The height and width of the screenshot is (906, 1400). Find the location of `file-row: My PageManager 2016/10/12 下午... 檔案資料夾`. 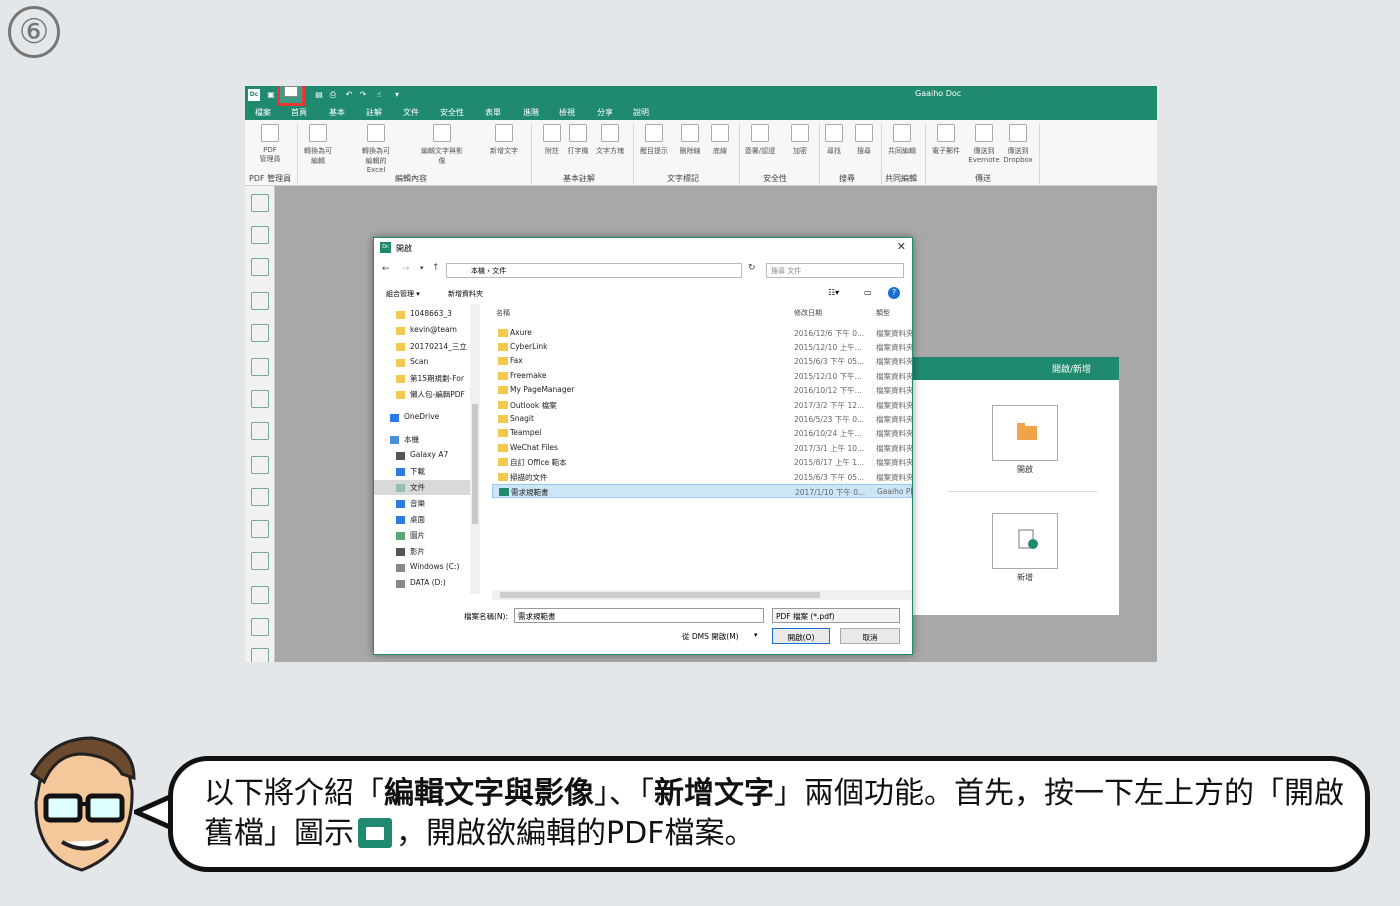

file-row: My PageManager 2016/10/12 下午... 檔案資料夾 is located at coordinates (702, 390).